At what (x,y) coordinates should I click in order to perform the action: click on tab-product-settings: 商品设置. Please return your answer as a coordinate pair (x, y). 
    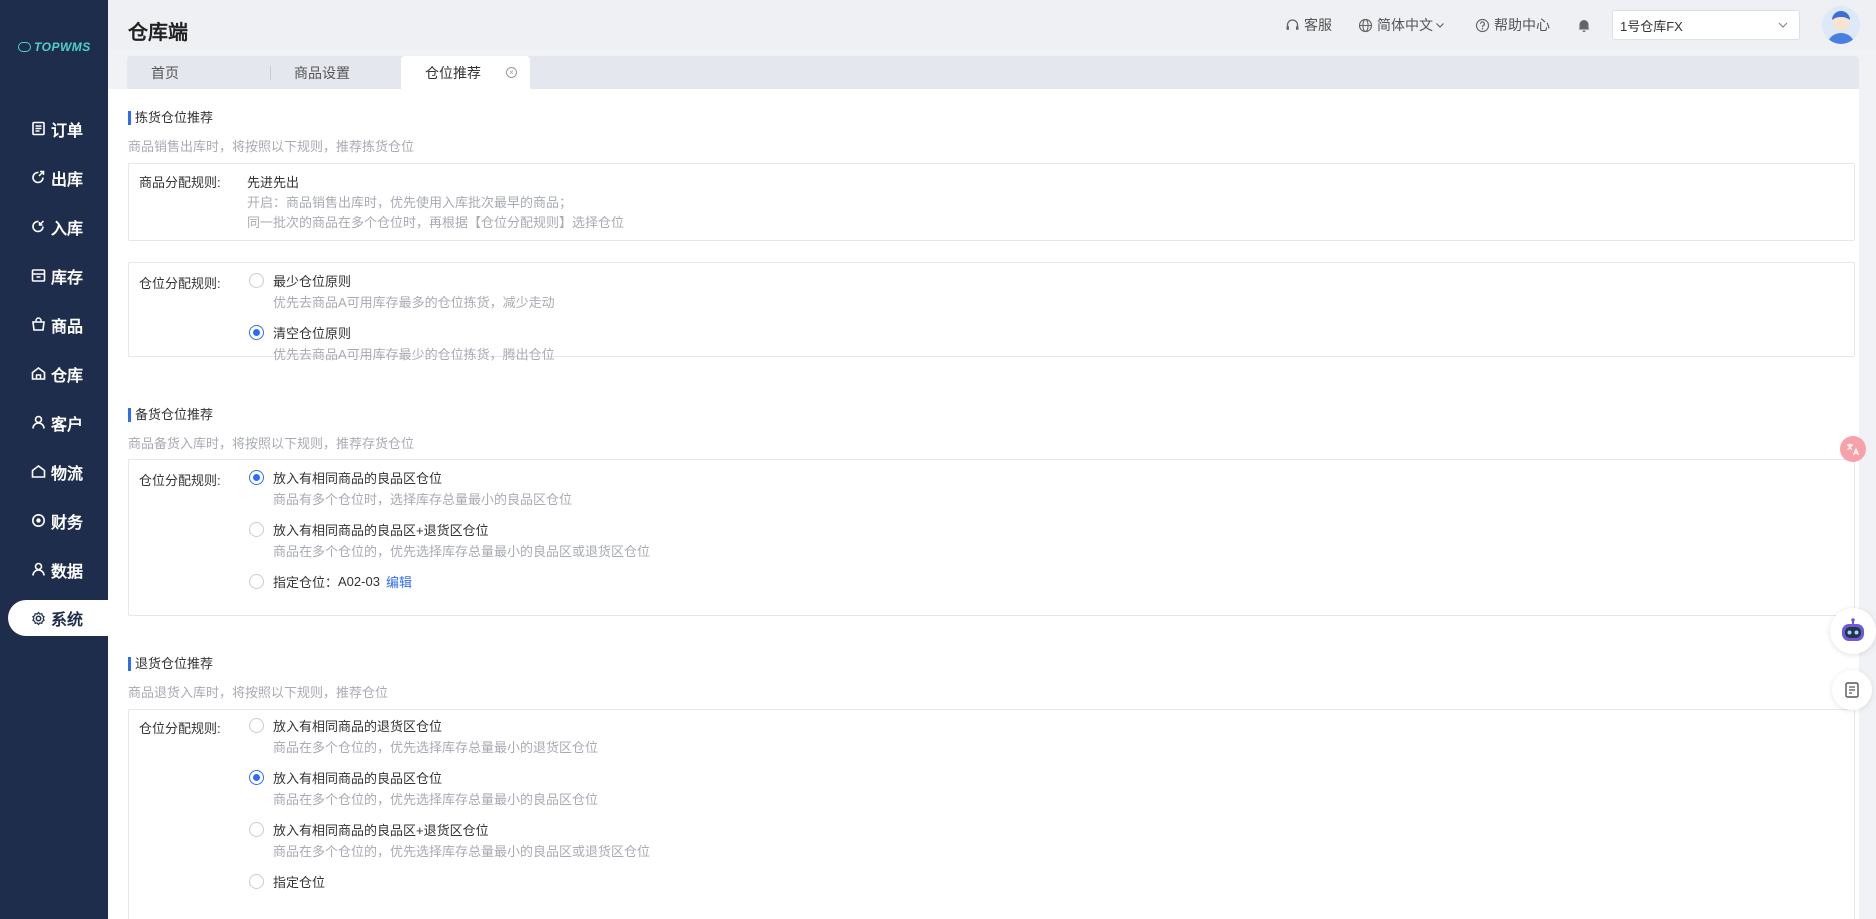
    Looking at the image, I should click on (335, 72).